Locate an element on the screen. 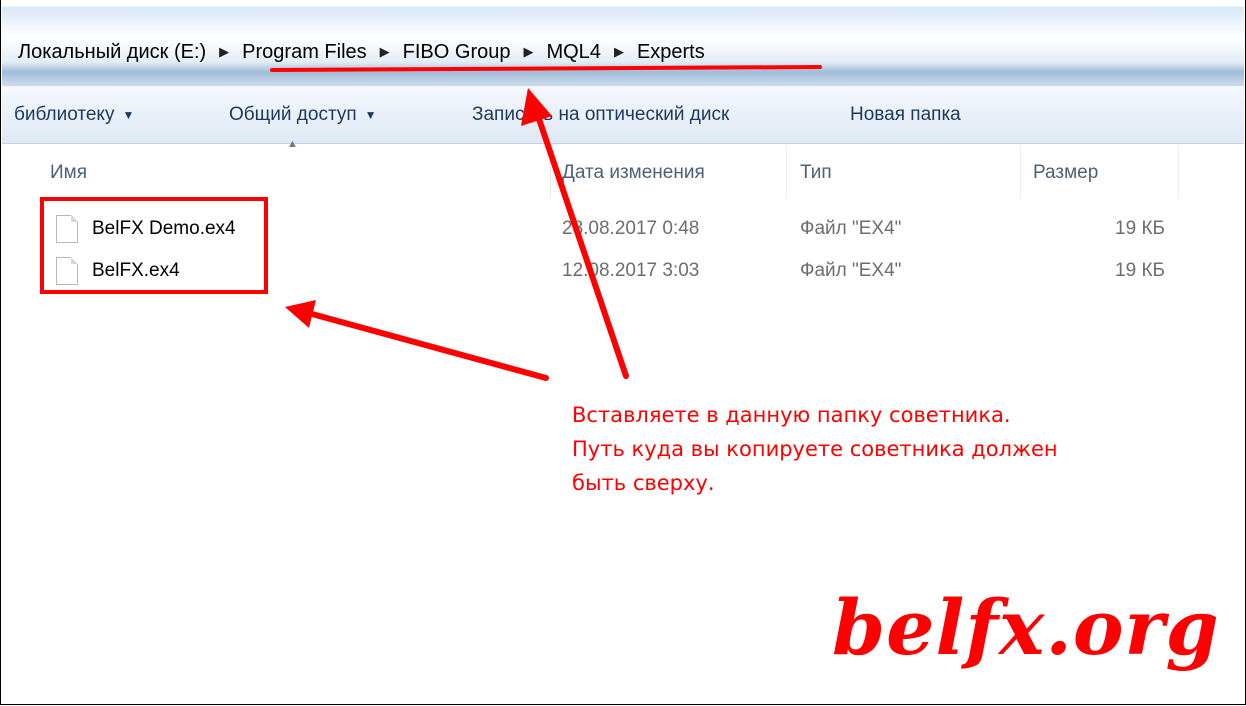 This screenshot has height=706, width=1246. add-to-library-label: библиотеку is located at coordinates (64, 114).